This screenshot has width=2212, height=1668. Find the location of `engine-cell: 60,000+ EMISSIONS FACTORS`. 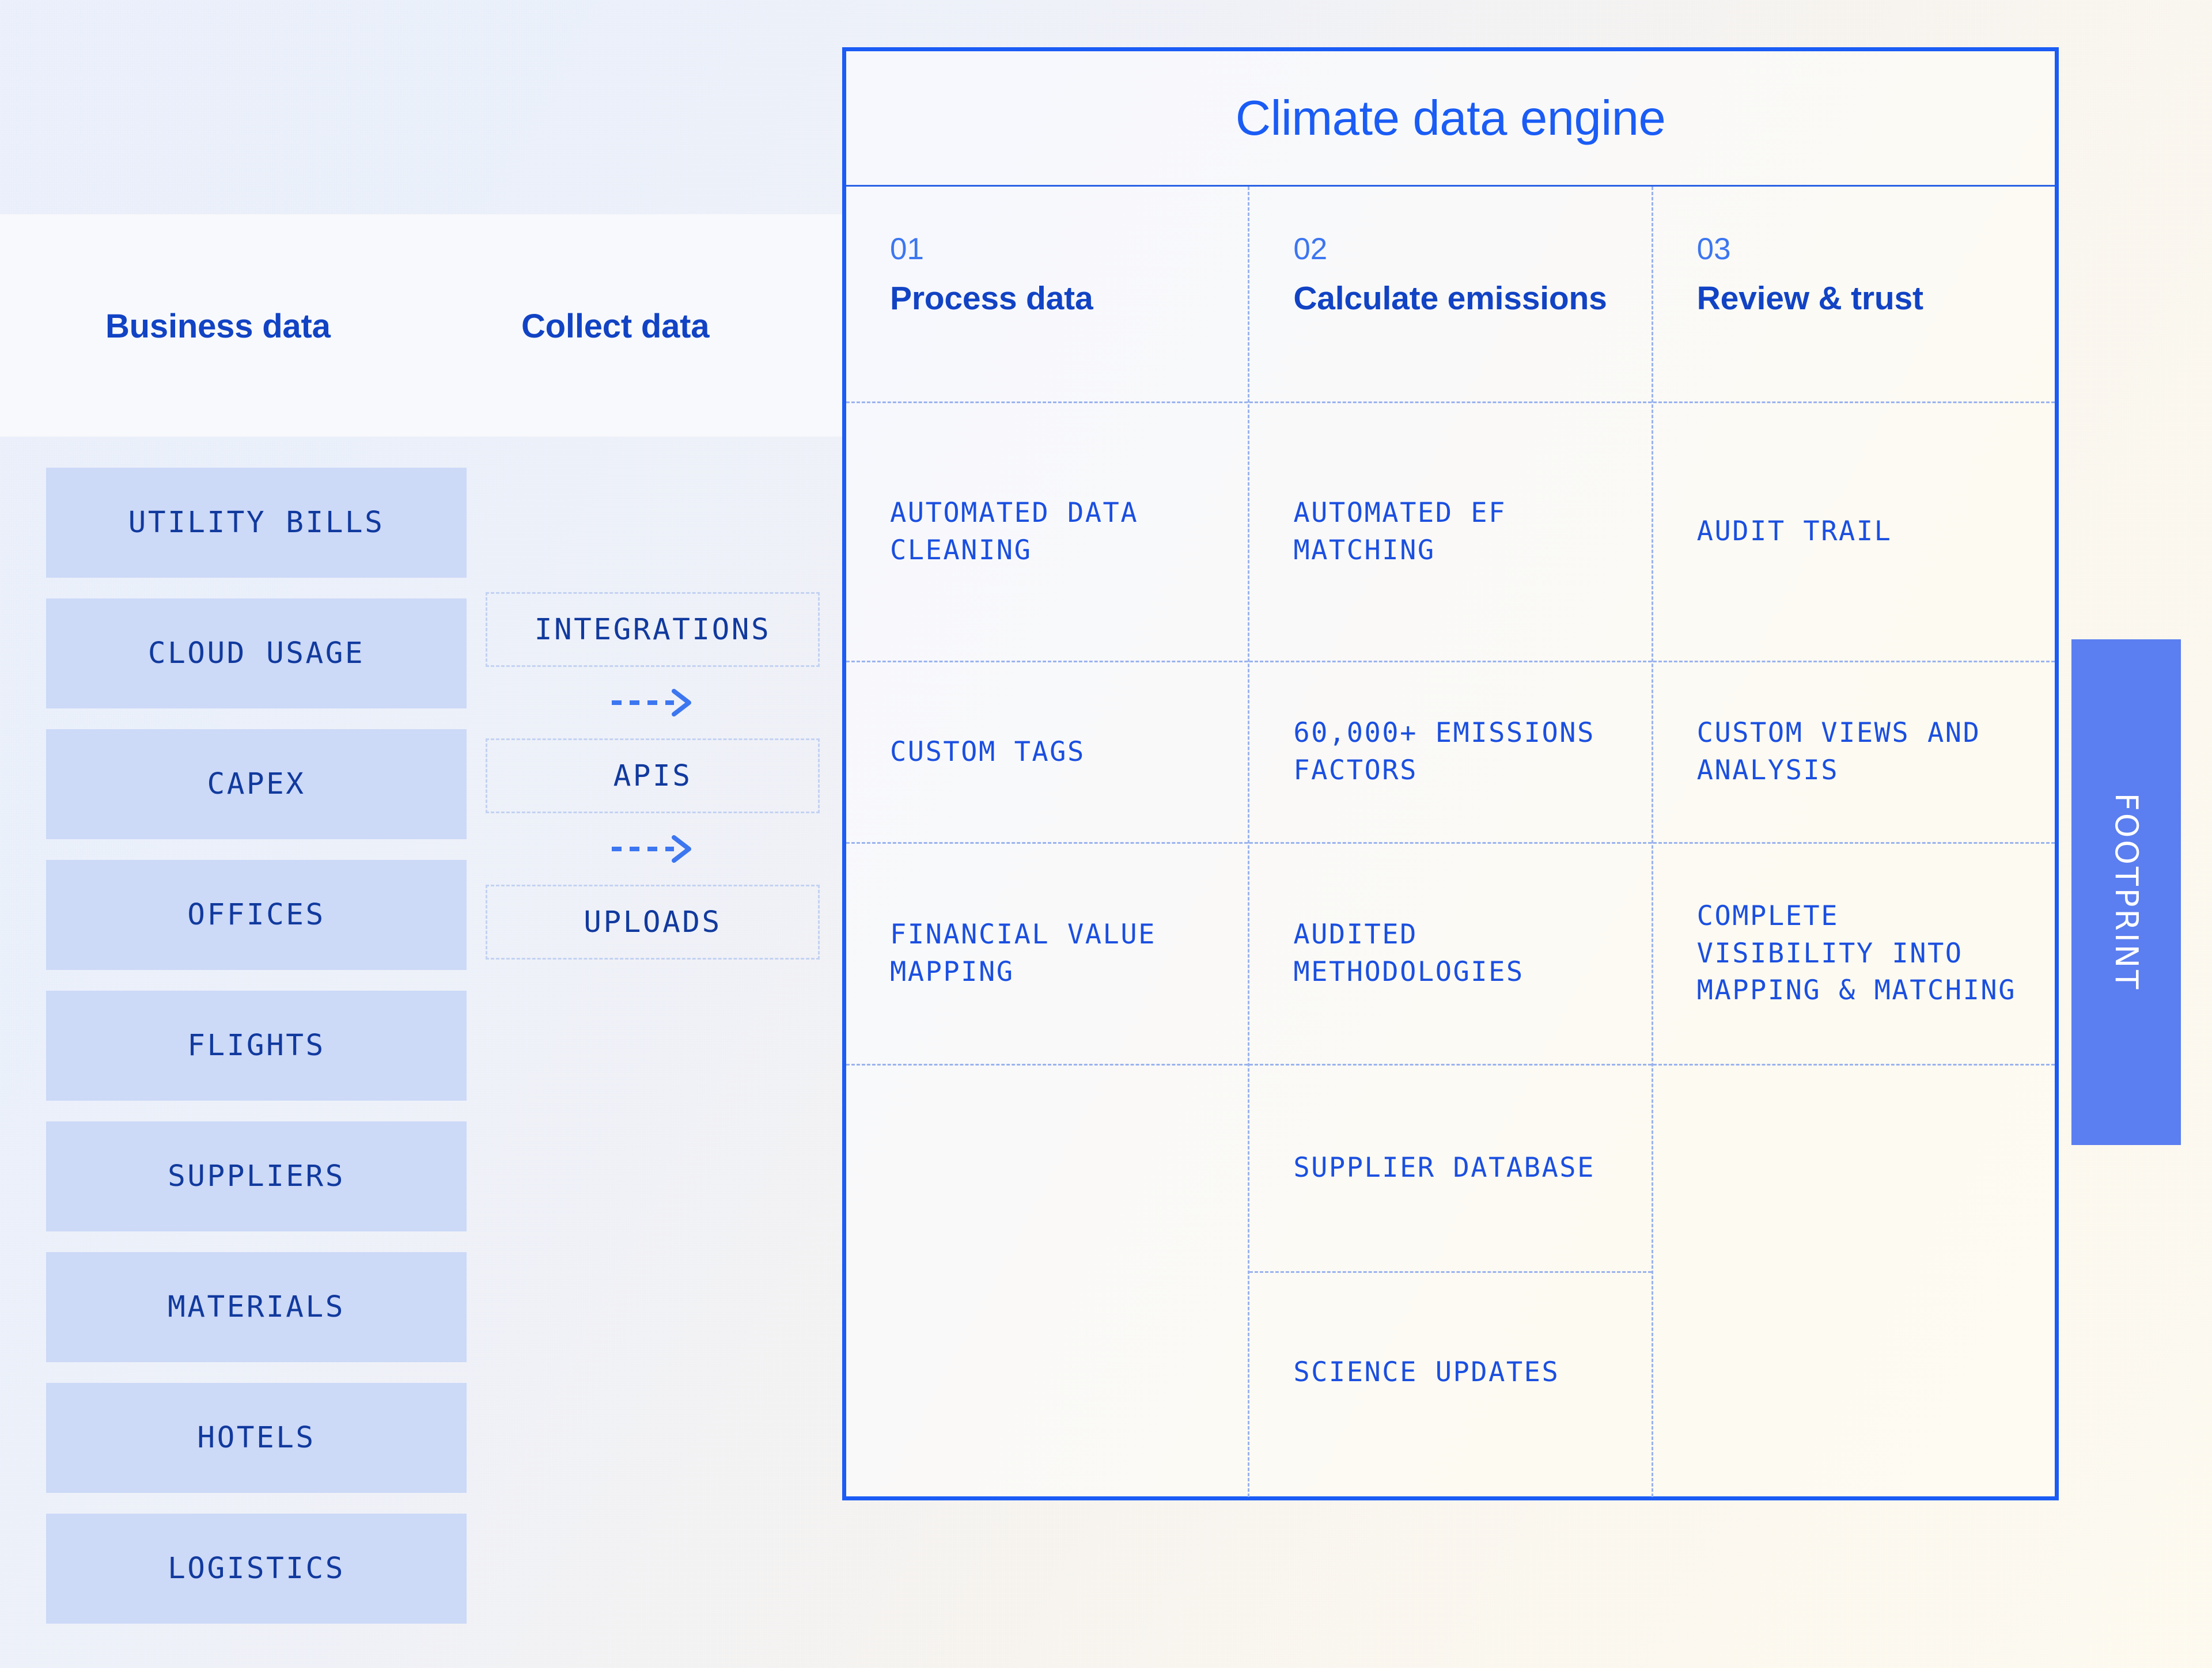

engine-cell: 60,000+ EMISSIONS FACTORS is located at coordinates (1450, 751).